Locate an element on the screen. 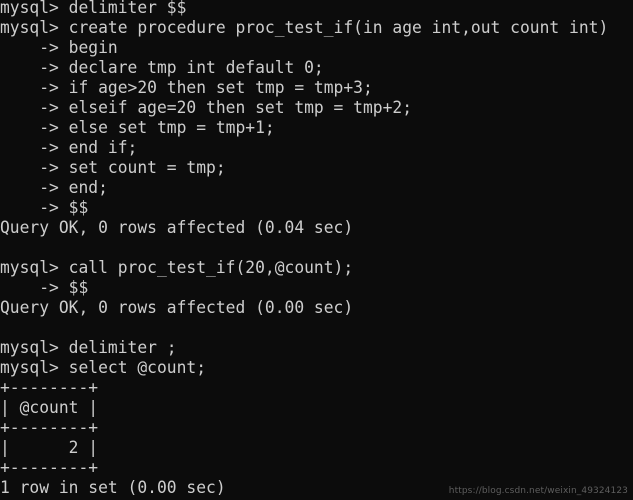 This screenshot has width=633, height=500. terminal-line: -> set count = tmp; is located at coordinates (113, 167).